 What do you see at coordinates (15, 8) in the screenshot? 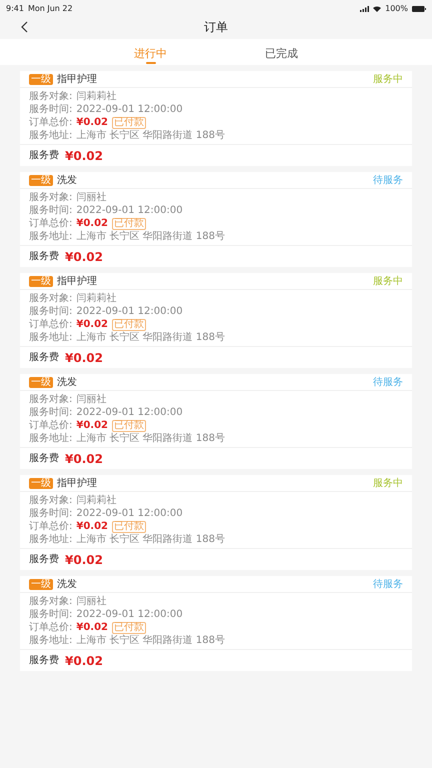
I see `status-time: 9:41` at bounding box center [15, 8].